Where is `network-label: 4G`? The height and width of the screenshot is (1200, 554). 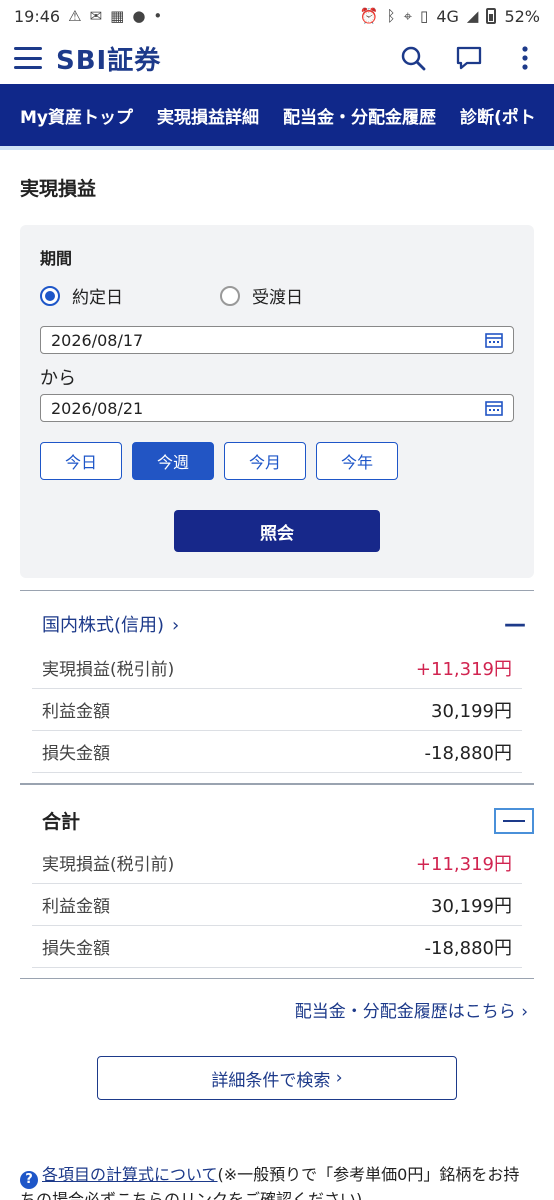 network-label: 4G is located at coordinates (447, 16).